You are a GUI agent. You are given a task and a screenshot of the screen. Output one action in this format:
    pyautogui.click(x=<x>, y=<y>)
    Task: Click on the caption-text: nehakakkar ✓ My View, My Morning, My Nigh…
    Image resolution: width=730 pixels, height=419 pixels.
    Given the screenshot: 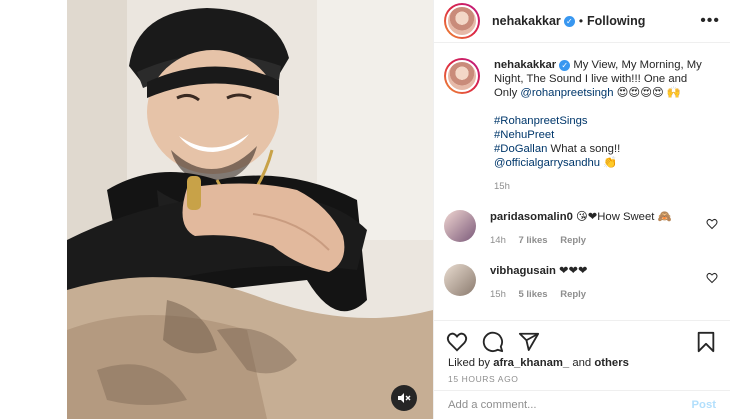 What is the action you would take?
    pyautogui.click(x=602, y=126)
    